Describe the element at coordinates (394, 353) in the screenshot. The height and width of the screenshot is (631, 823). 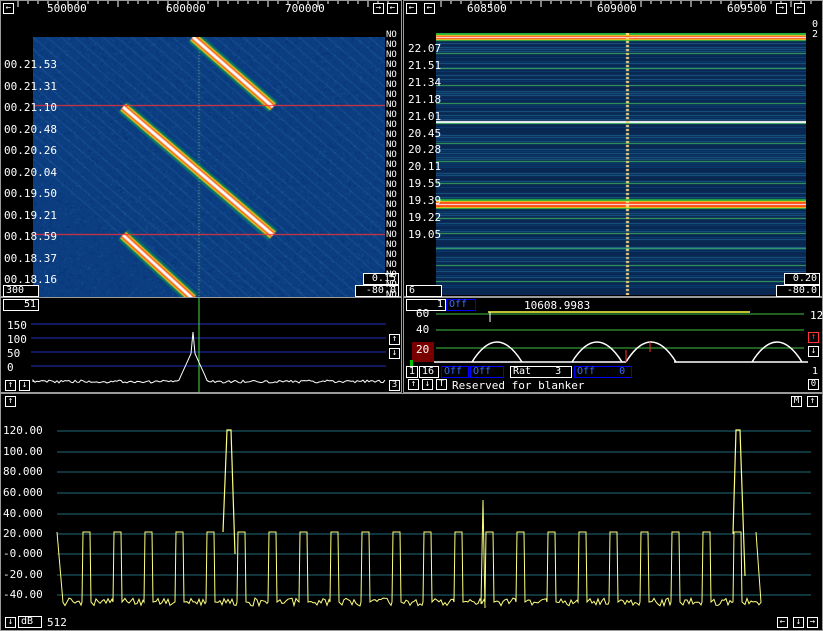
I see `spectrum-down-icon: ↓` at that location.